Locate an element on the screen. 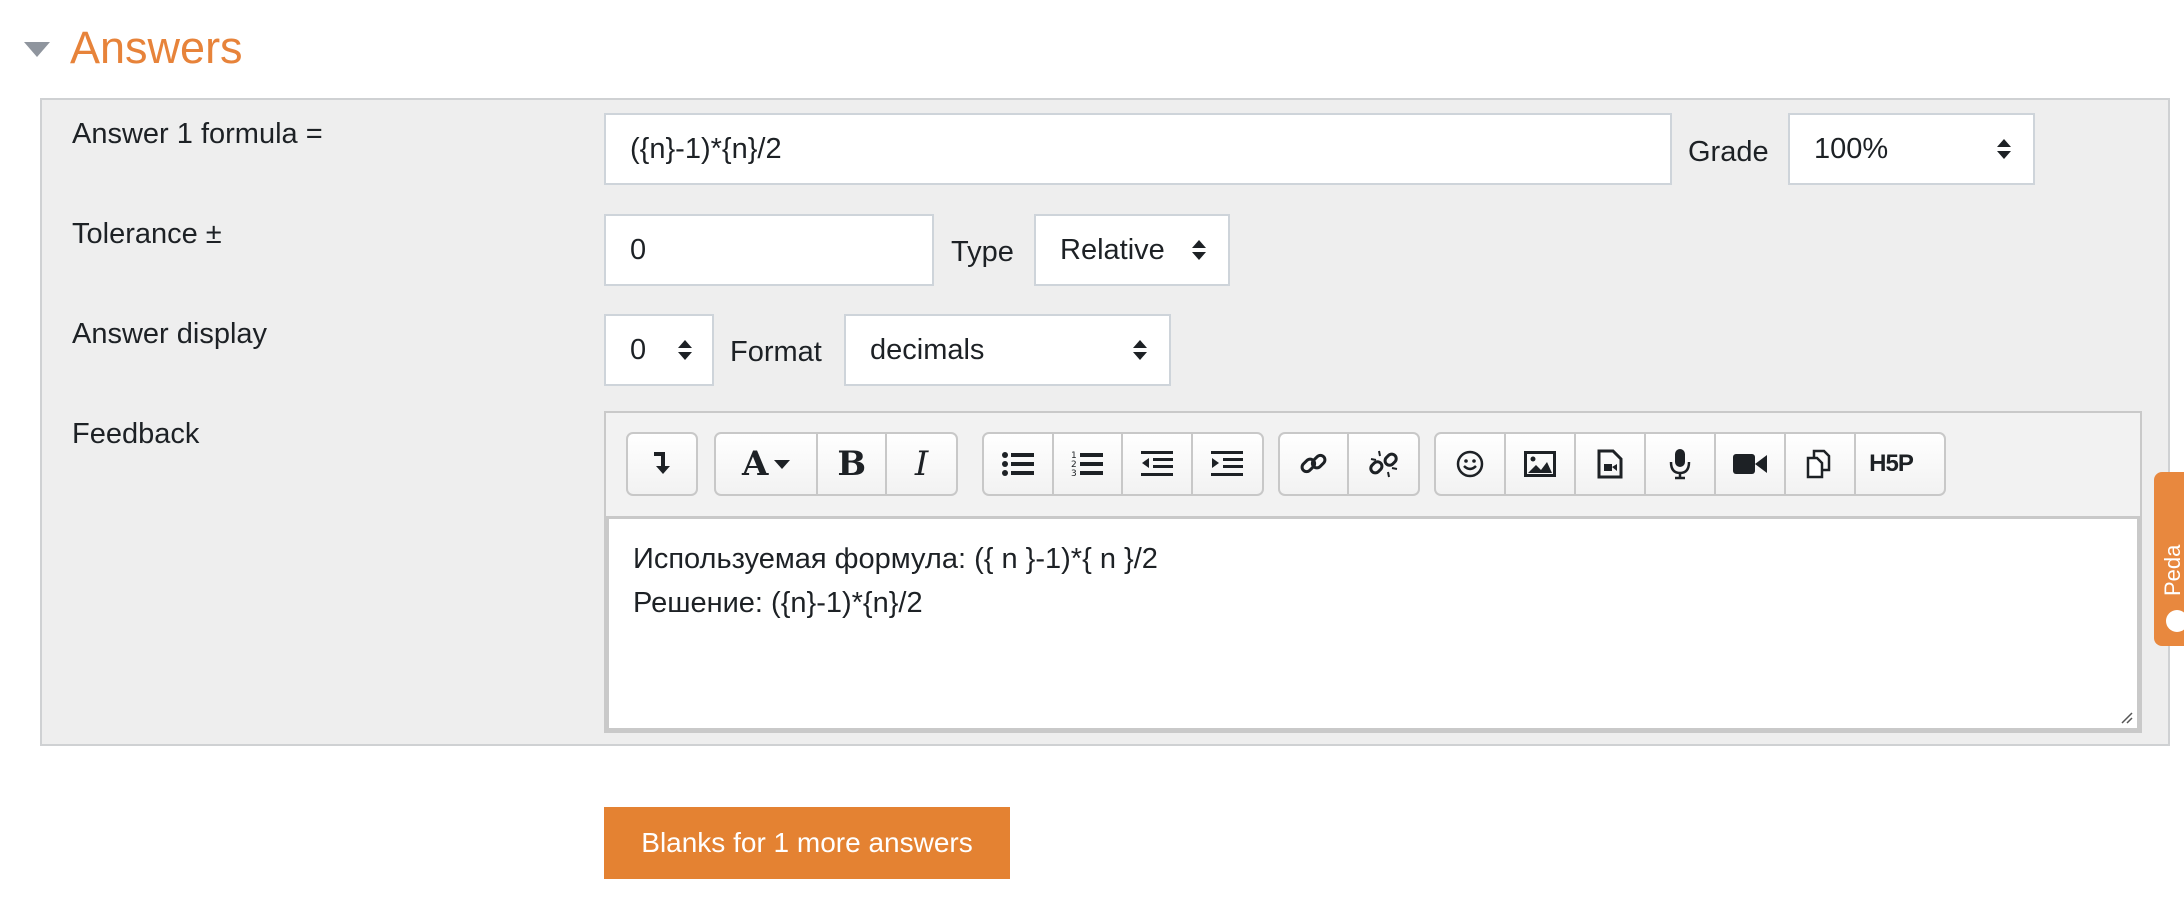  font-style-glyph: A is located at coordinates (755, 464).